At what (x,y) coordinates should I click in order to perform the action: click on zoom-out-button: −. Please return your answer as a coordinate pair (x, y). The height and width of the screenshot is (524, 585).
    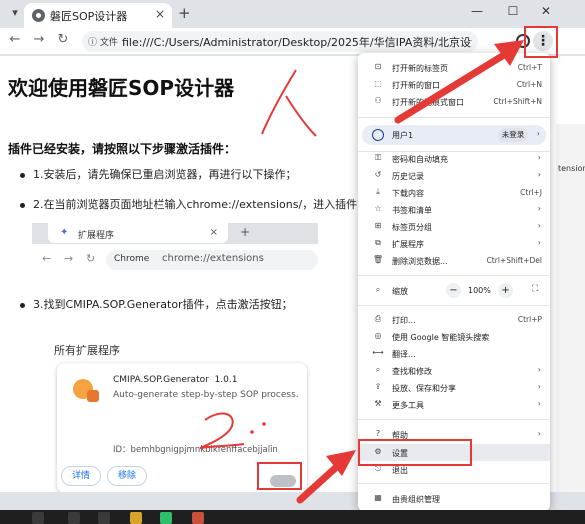
    Looking at the image, I should click on (453, 290).